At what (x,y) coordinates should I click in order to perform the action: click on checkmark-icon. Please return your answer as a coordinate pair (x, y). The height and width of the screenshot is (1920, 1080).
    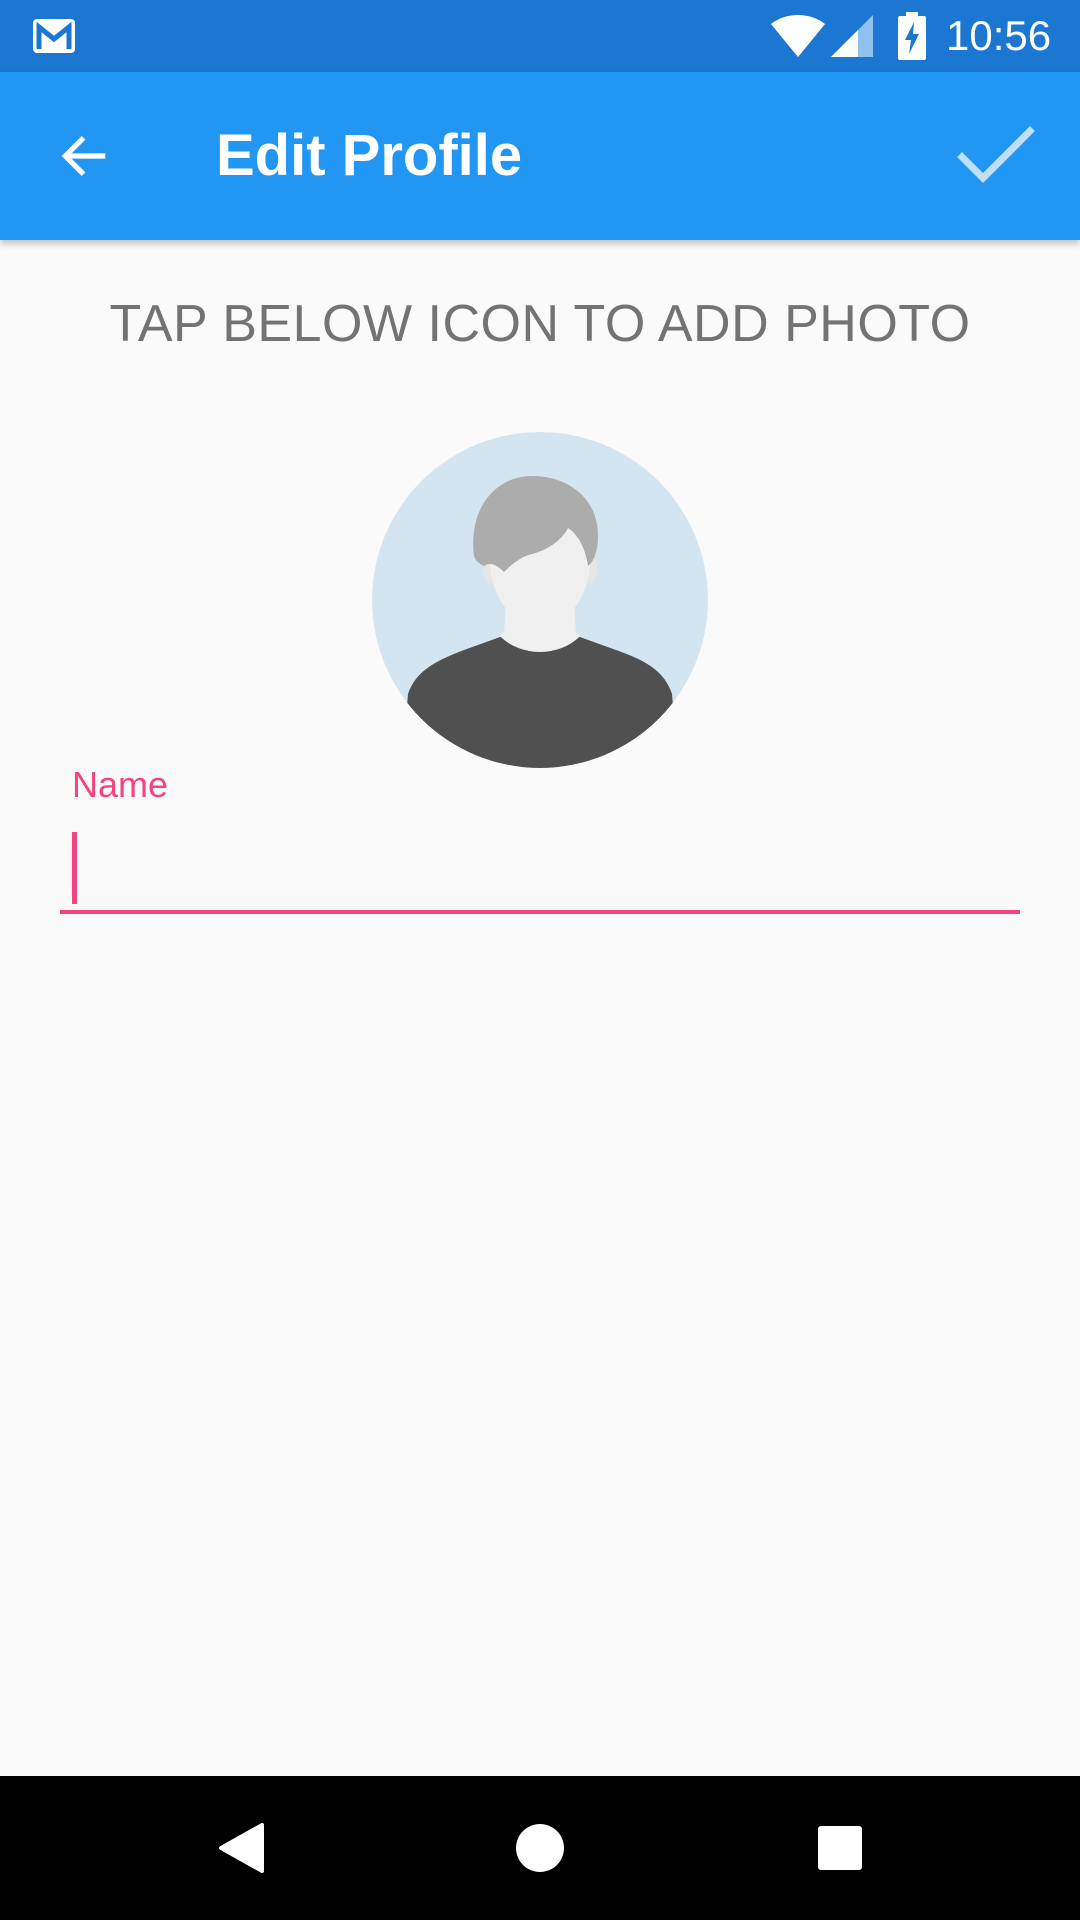
    Looking at the image, I should click on (996, 154).